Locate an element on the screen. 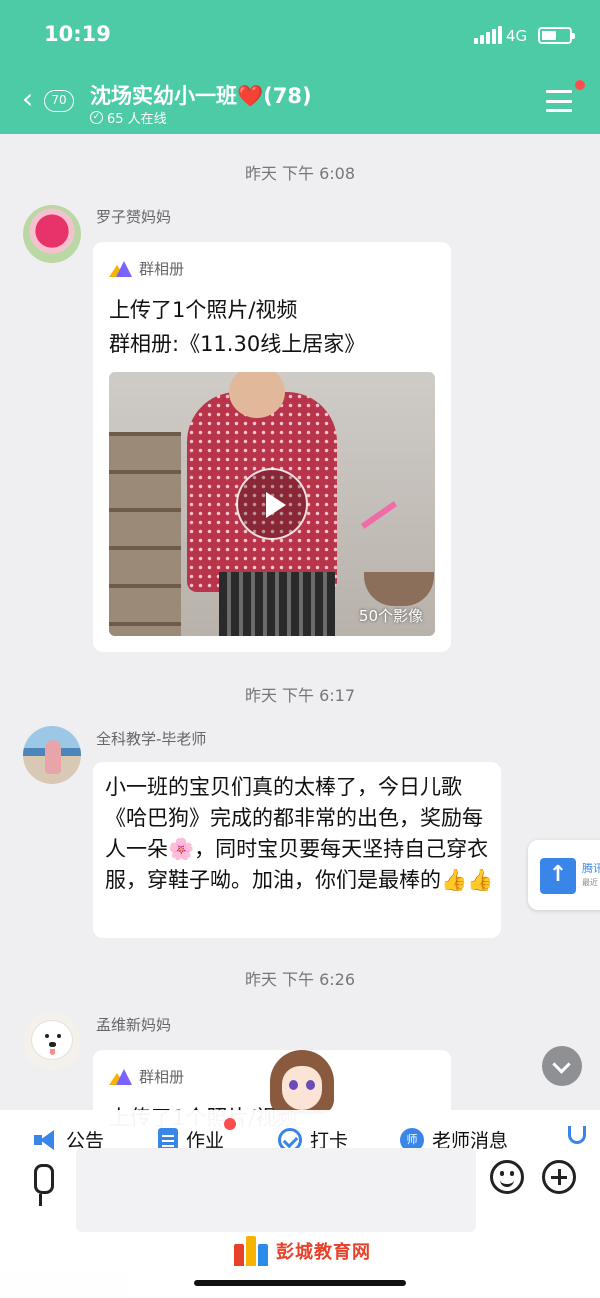 This screenshot has width=600, height=1298. online-count: 65 人在线 is located at coordinates (137, 119).